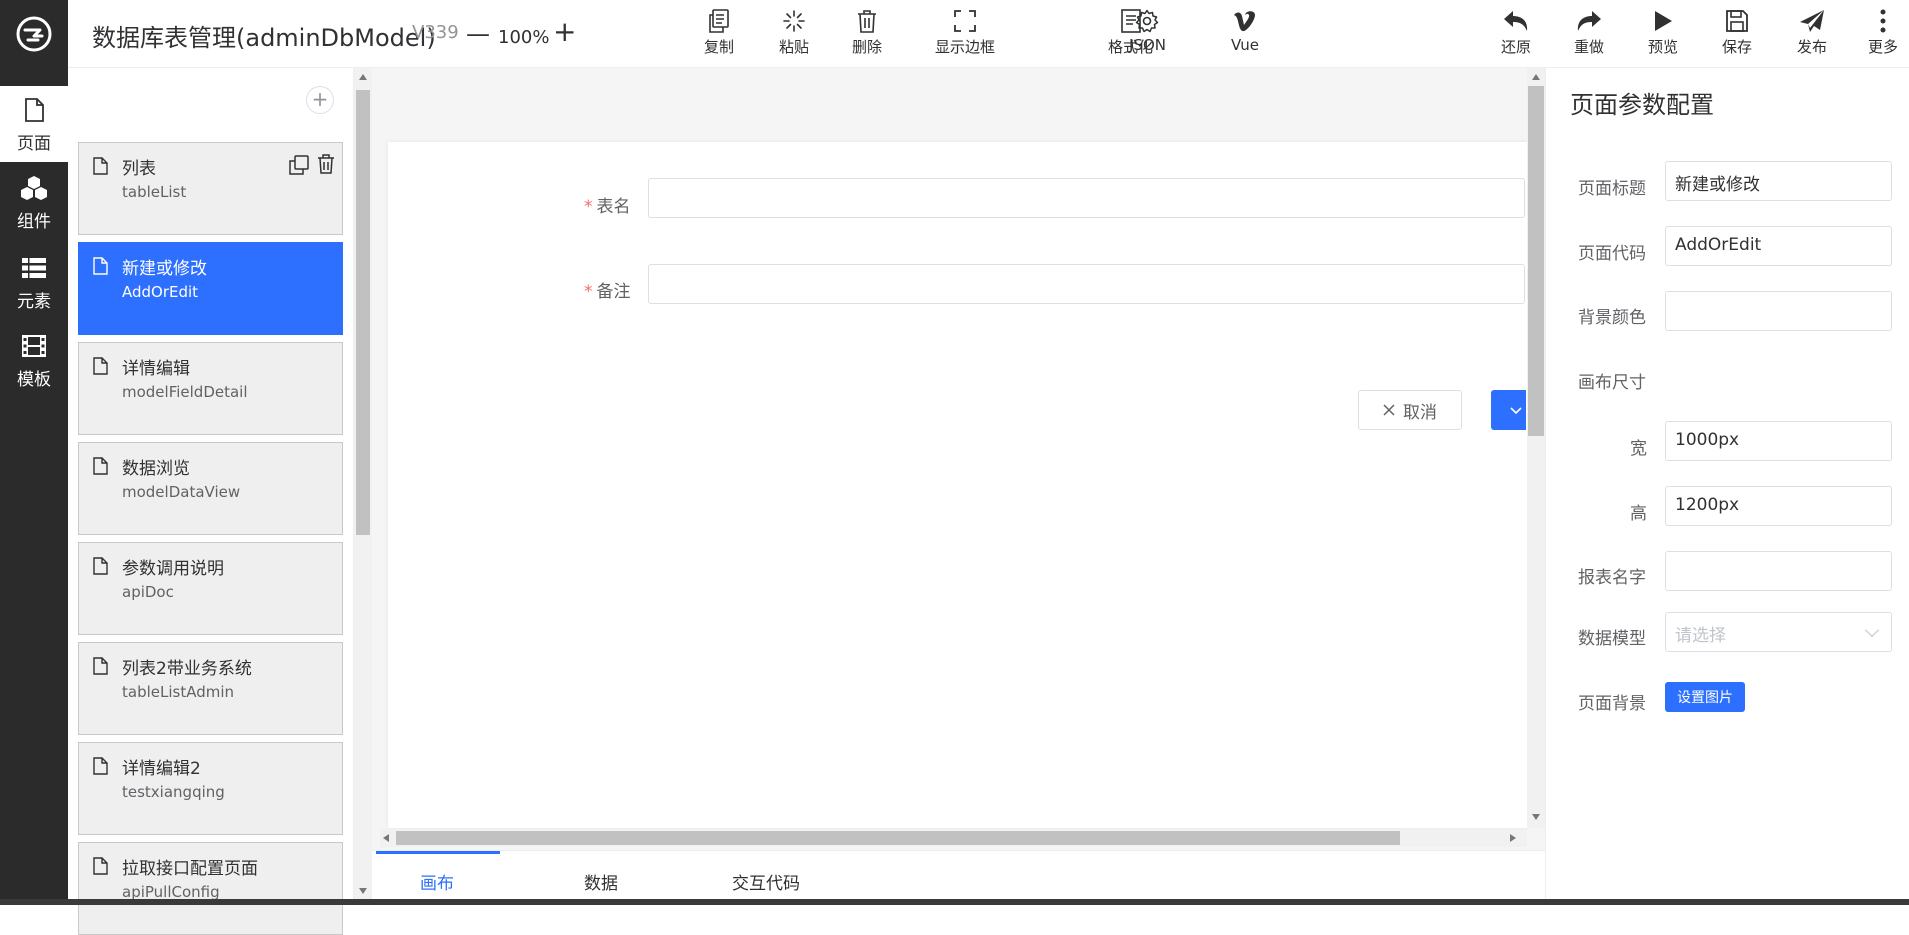 The width and height of the screenshot is (1909, 935). What do you see at coordinates (1812, 34) in the screenshot?
I see `publish-button: 发布` at bounding box center [1812, 34].